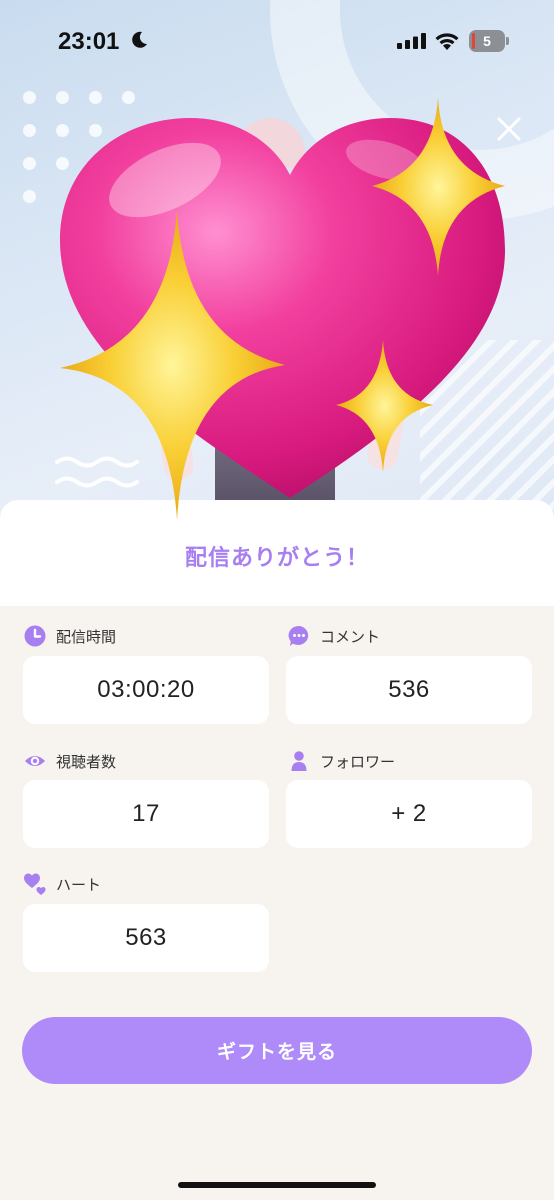 This screenshot has height=1200, width=554. What do you see at coordinates (341, 761) in the screenshot?
I see `stat-label-followers: フォロワー` at bounding box center [341, 761].